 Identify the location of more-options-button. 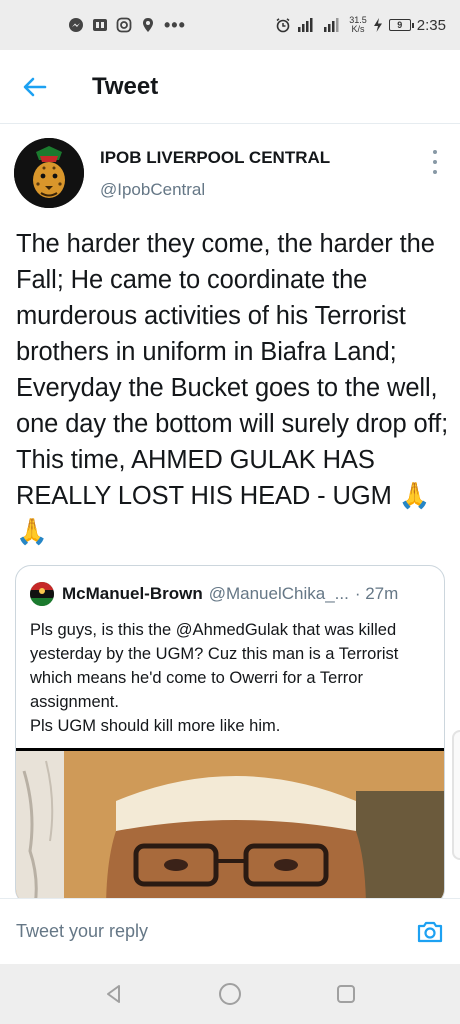
(435, 162).